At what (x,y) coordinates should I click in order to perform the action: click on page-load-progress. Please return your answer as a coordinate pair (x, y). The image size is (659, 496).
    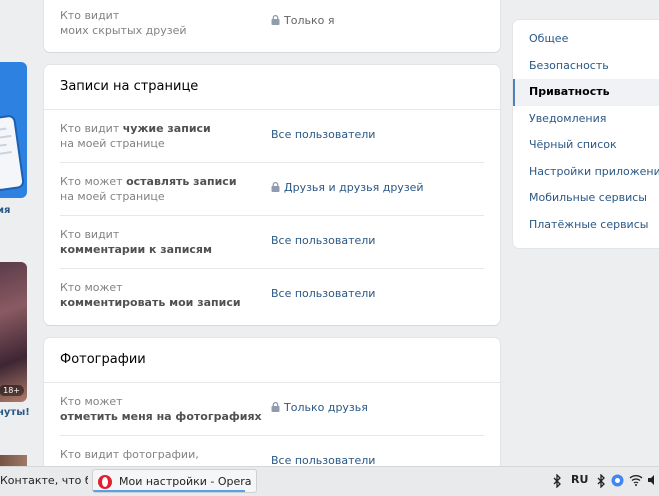
    Looking at the image, I should click on (169, 491).